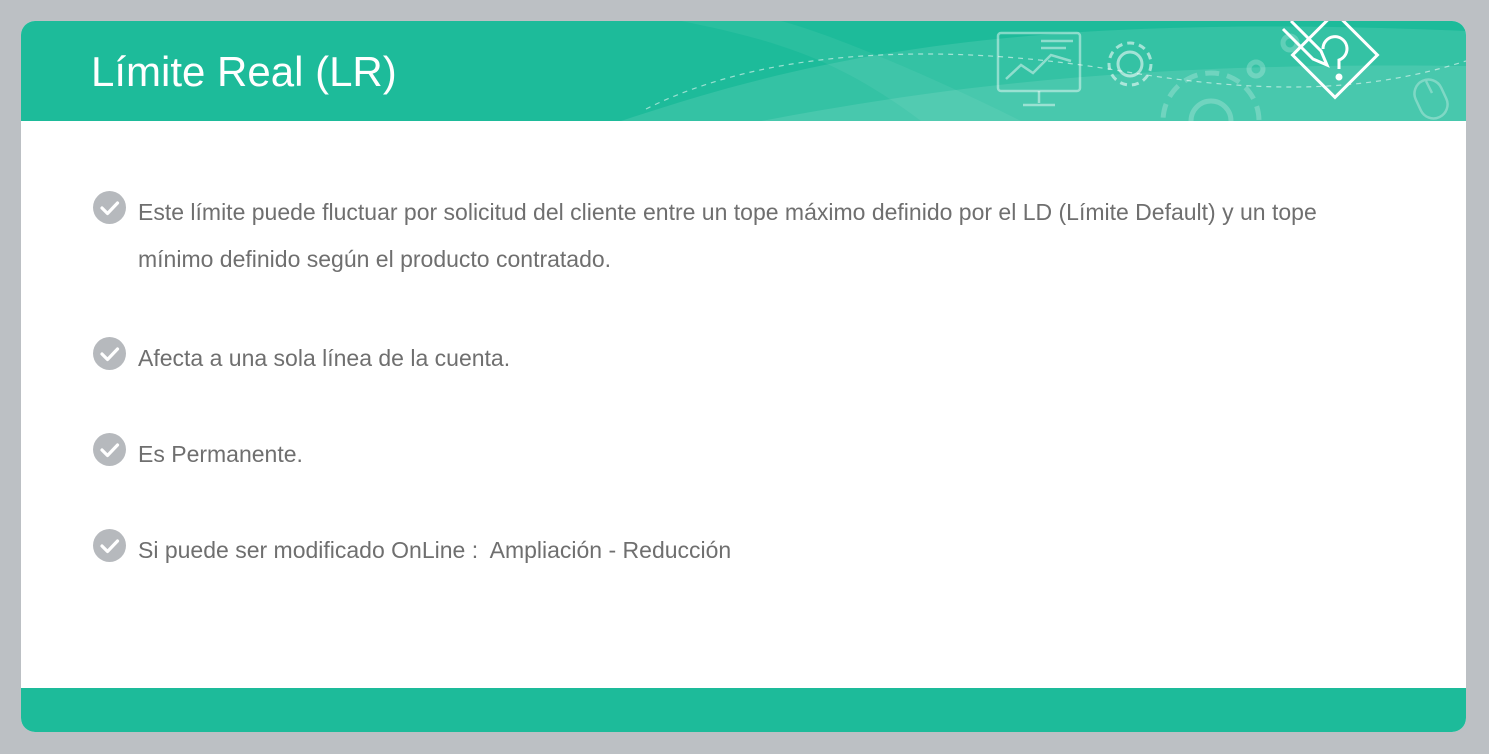 The height and width of the screenshot is (754, 1489). Describe the element at coordinates (743, 71) in the screenshot. I see `header-bar: Límite Real (LR)` at that location.